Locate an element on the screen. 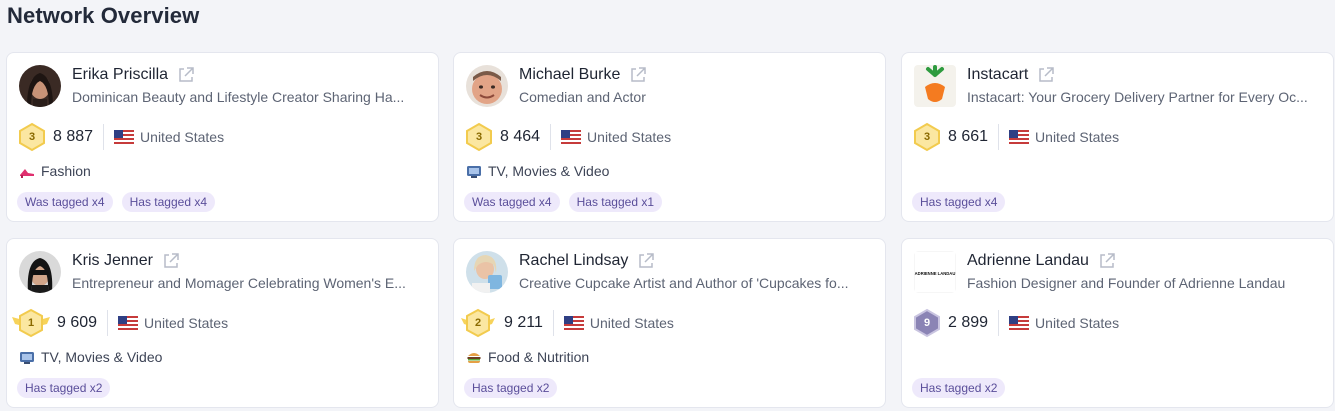 The image size is (1335, 411). profile-description: Comedian and Actor is located at coordinates (582, 97).